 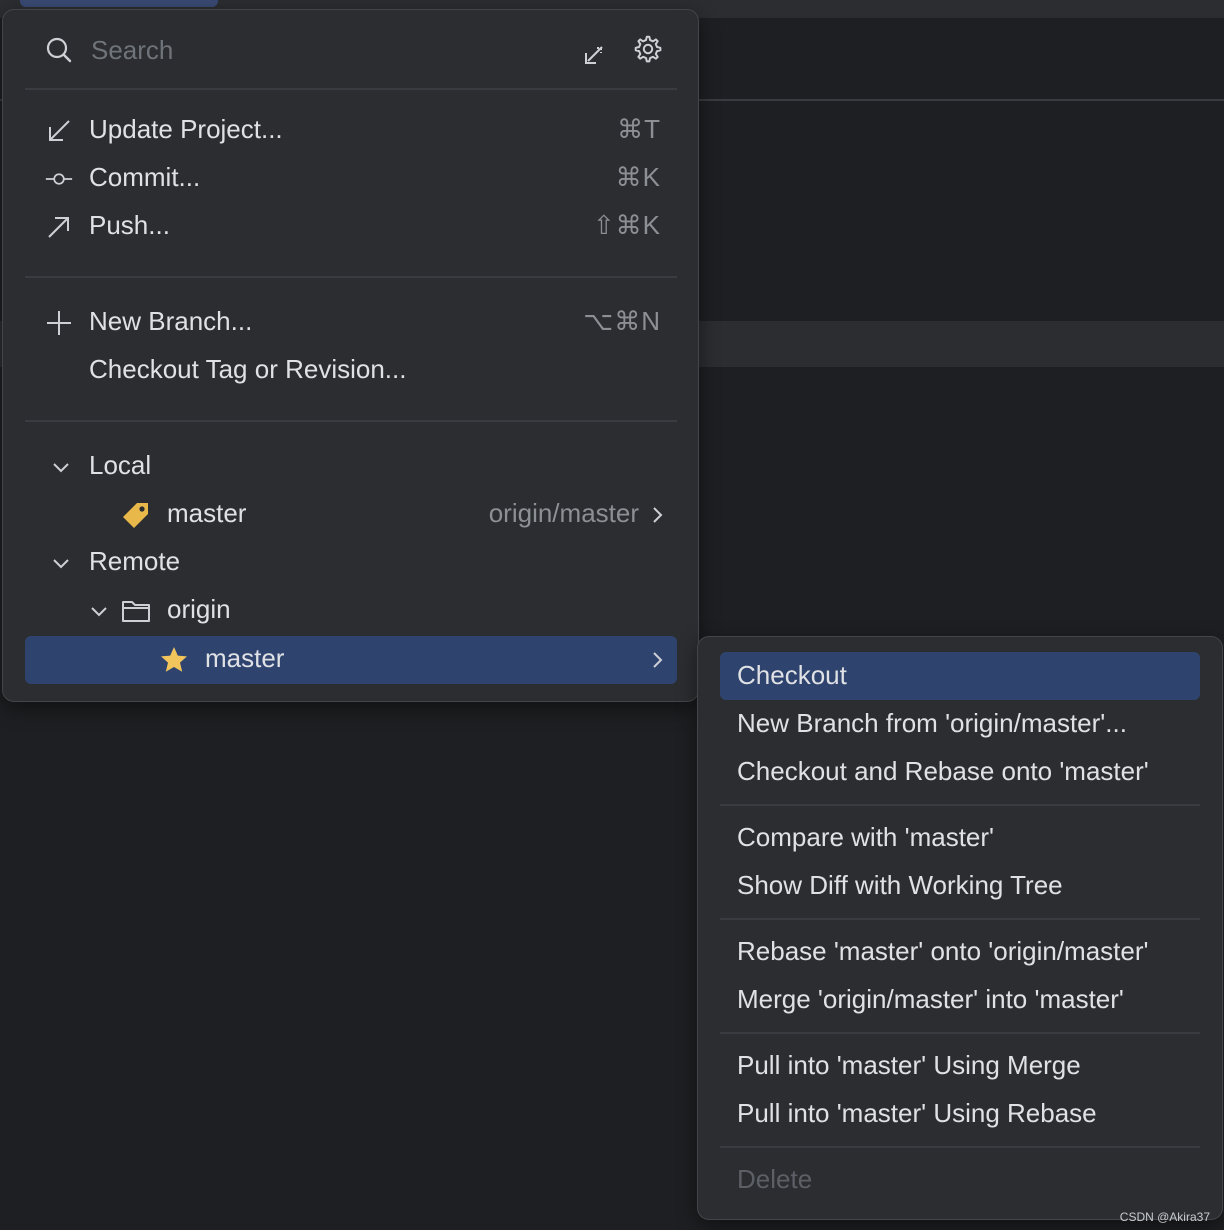 I want to click on local-branch-master: master origin/master, so click(x=351, y=515).